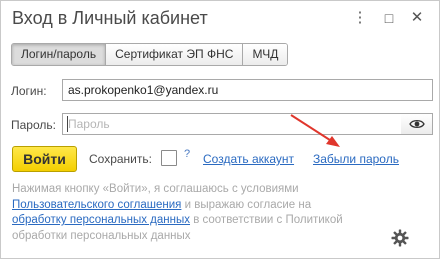  Describe the element at coordinates (247, 90) in the screenshot. I see `login-input: as.prokopenko1@yandex.ru` at that location.